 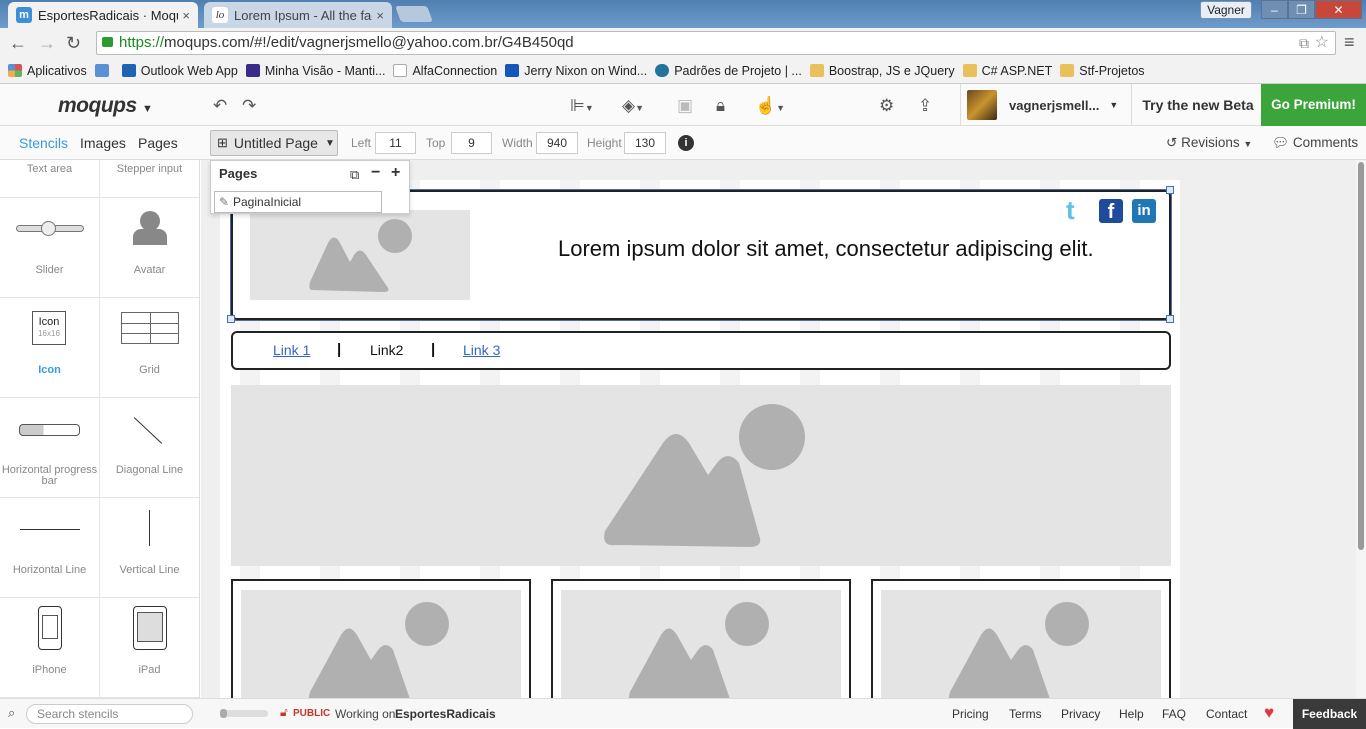 What do you see at coordinates (1226, 714) in the screenshot?
I see `footer-link-contact: Contact` at bounding box center [1226, 714].